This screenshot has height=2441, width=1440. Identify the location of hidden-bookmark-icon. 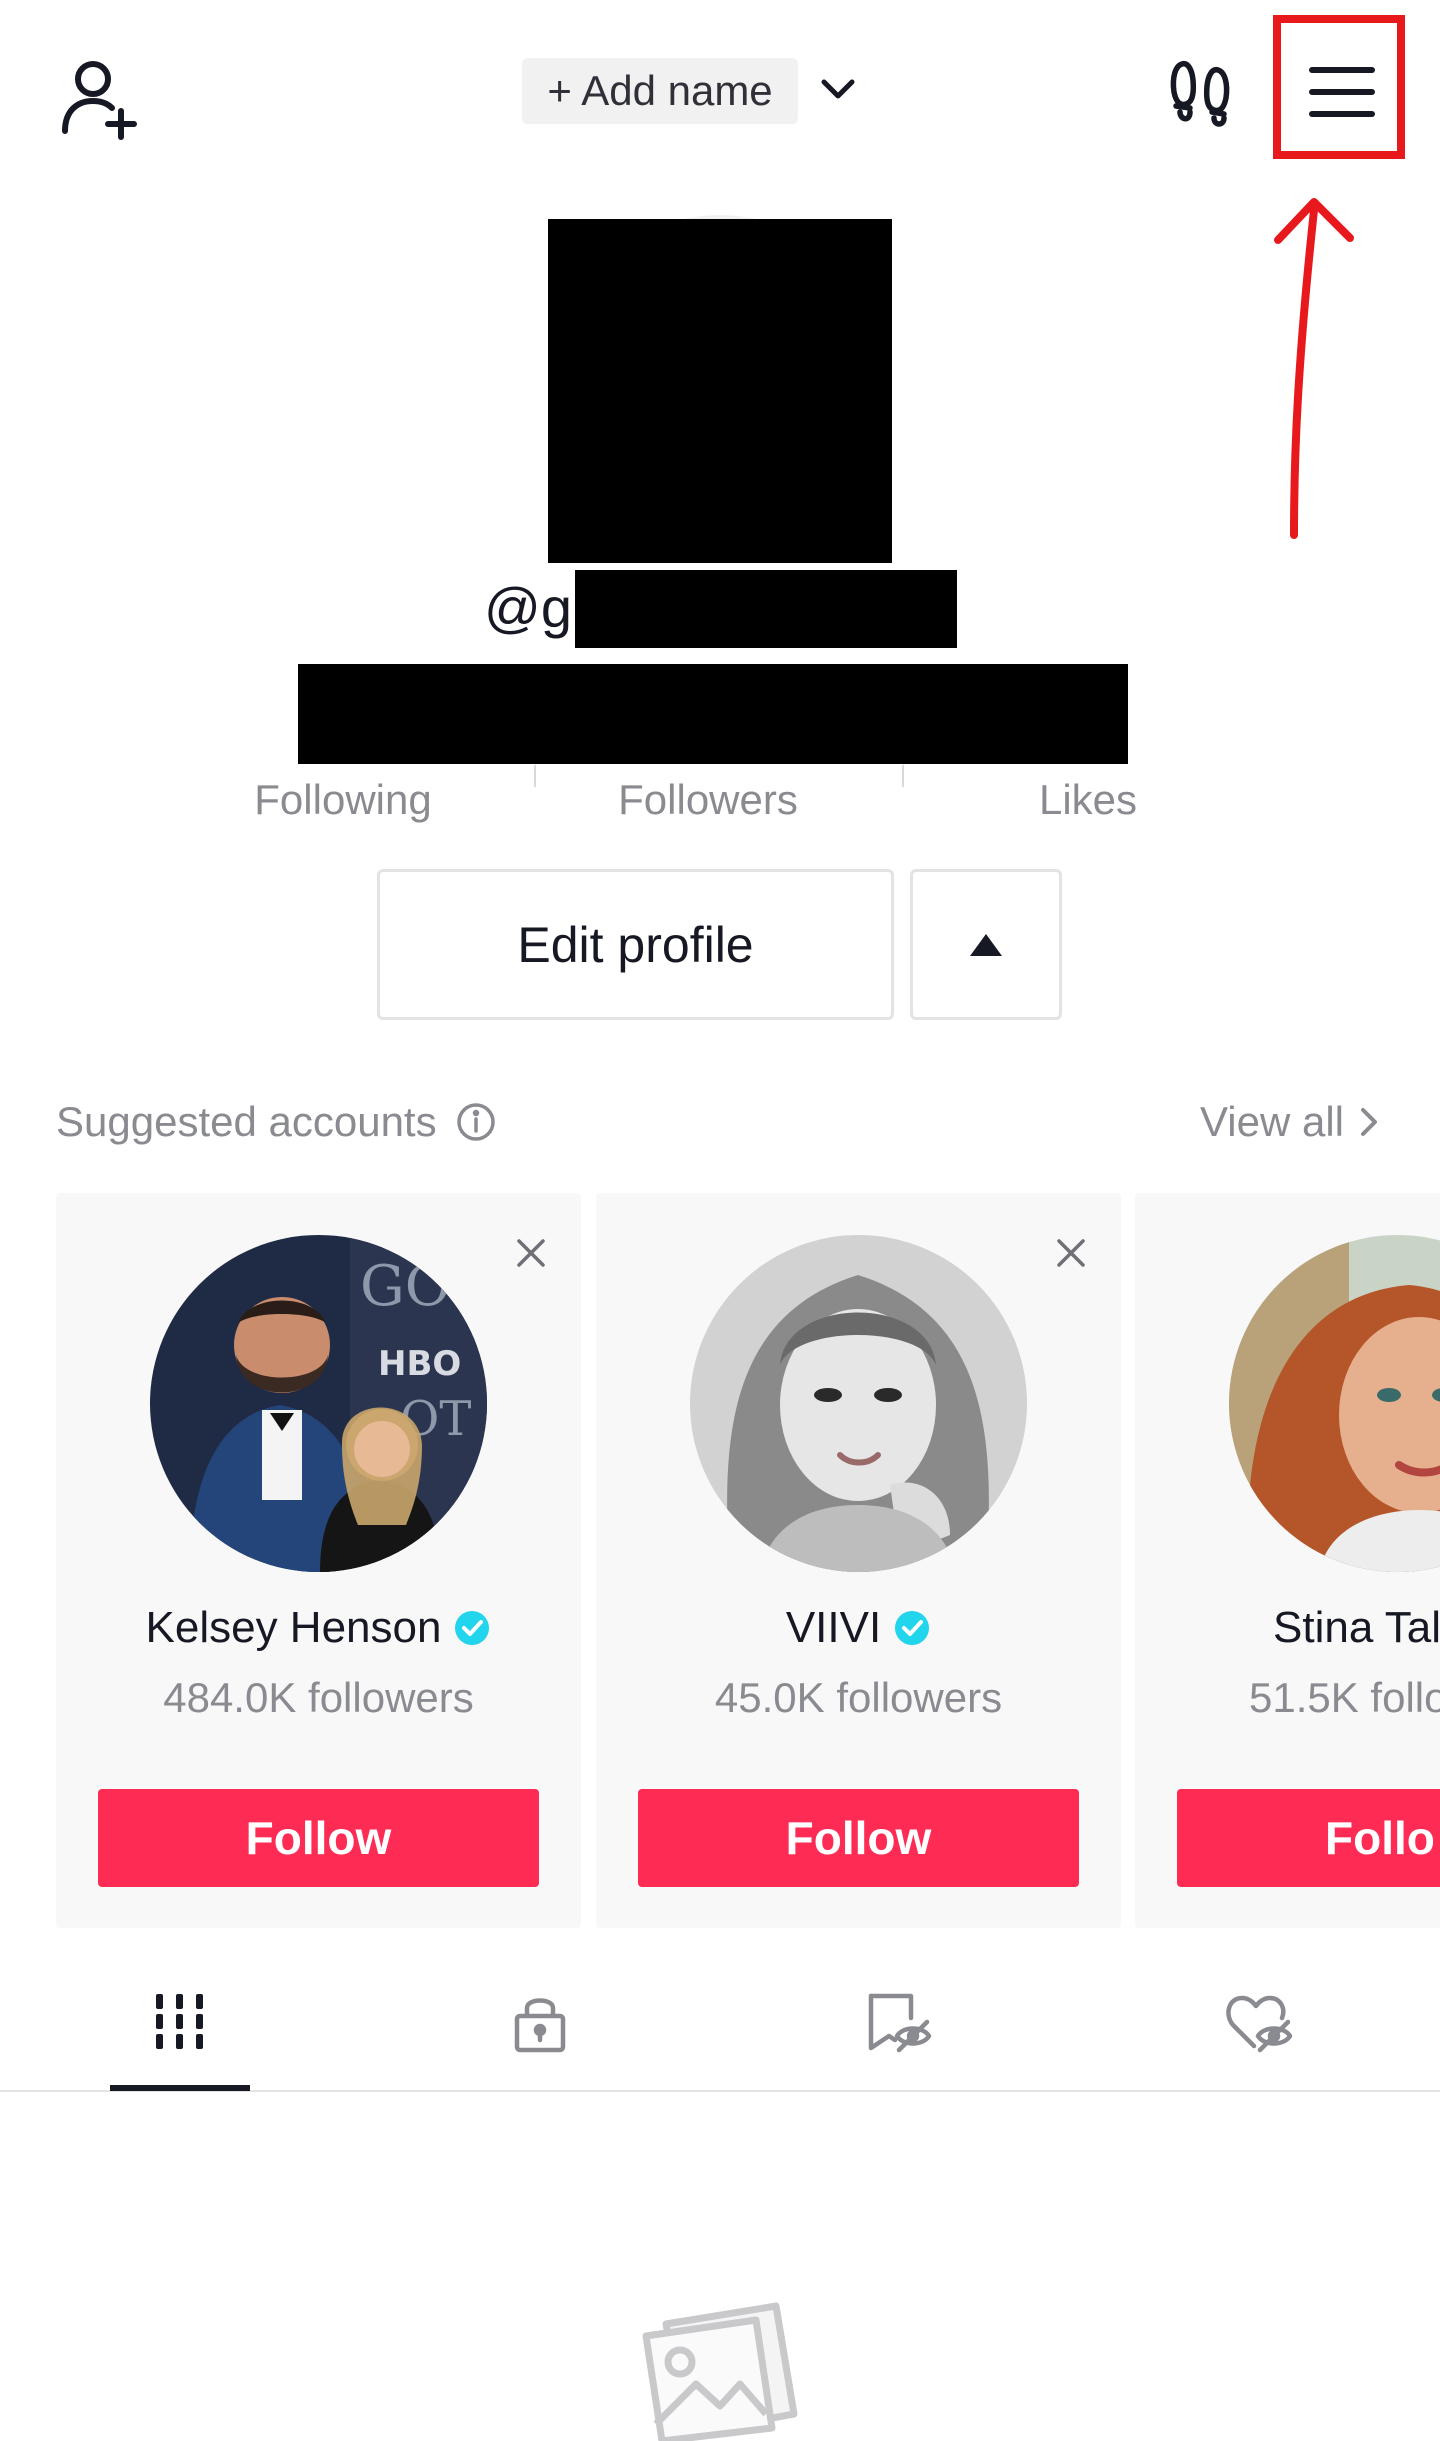
(900, 2023).